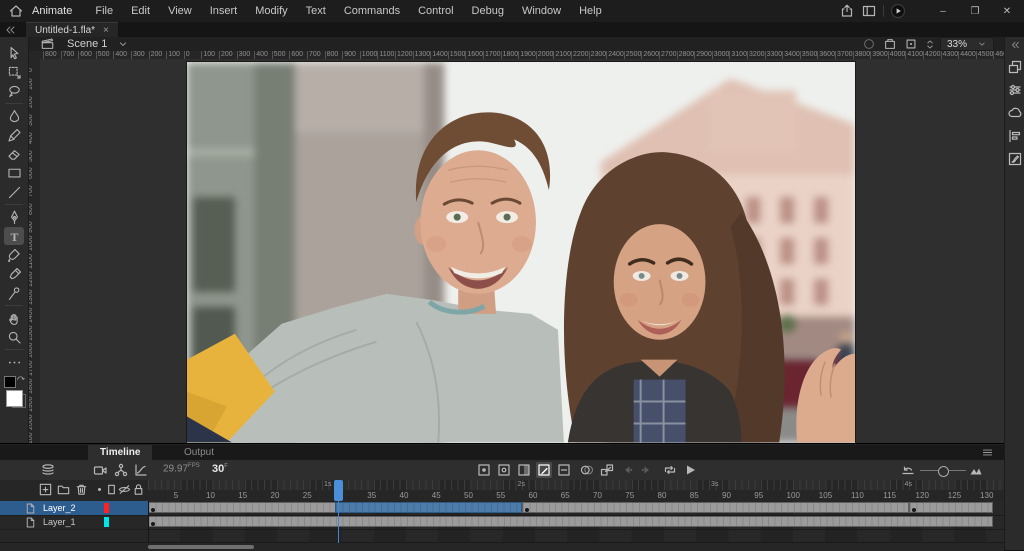 Image resolution: width=1024 pixels, height=551 pixels. What do you see at coordinates (607, 470) in the screenshot?
I see `create-tween-button` at bounding box center [607, 470].